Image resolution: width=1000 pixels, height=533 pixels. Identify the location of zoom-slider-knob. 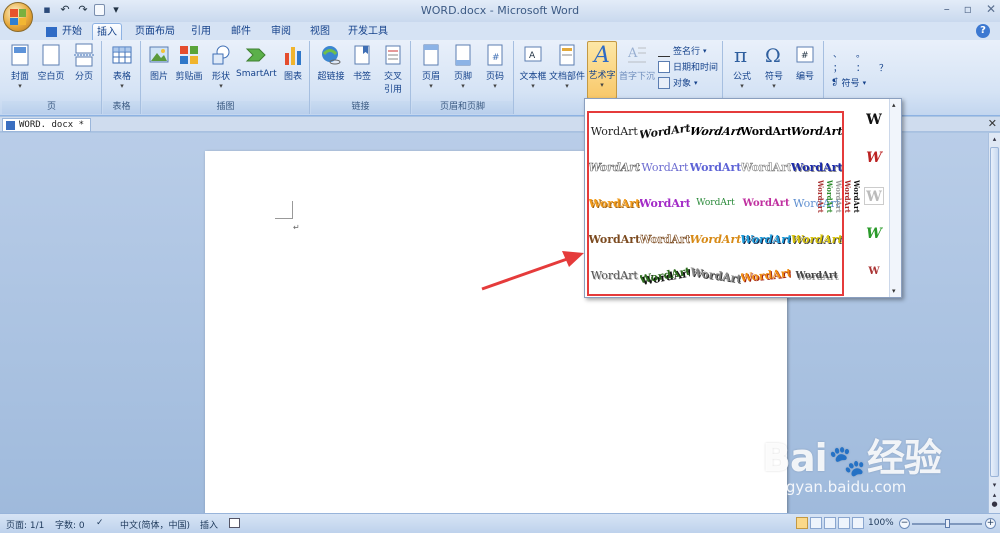
(947, 523).